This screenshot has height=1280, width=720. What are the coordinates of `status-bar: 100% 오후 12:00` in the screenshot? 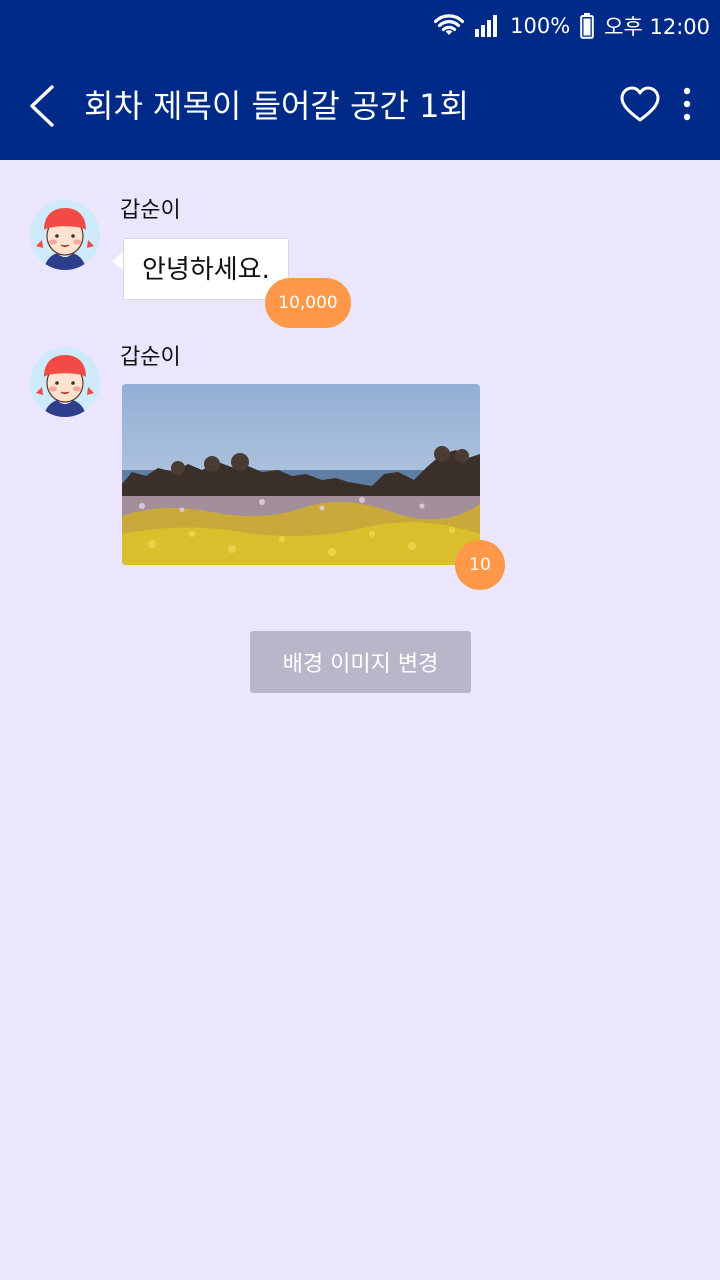 It's located at (572, 26).